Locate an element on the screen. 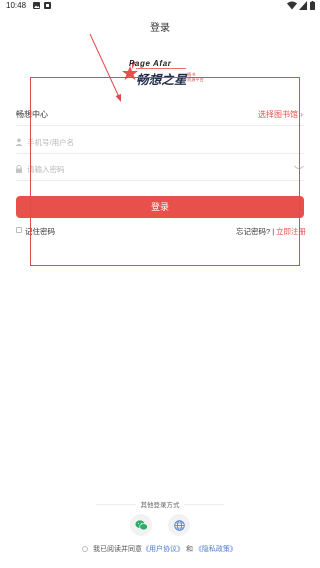 The image size is (320, 568). wifi-icon is located at coordinates (292, 5).